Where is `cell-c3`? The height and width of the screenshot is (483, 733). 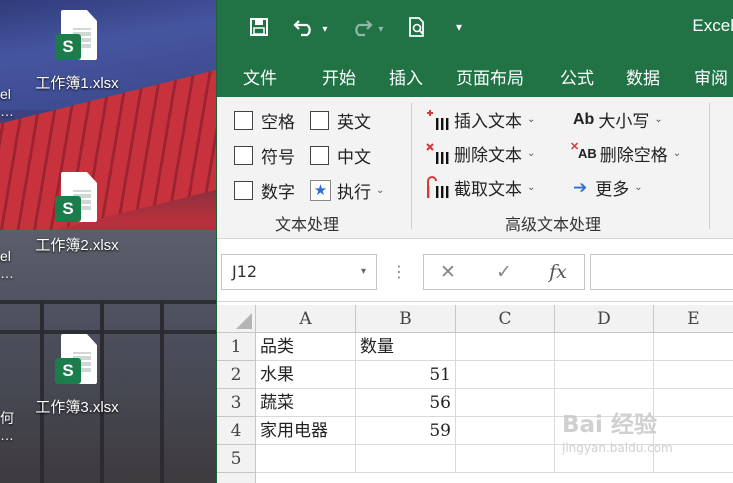 cell-c3 is located at coordinates (505, 403).